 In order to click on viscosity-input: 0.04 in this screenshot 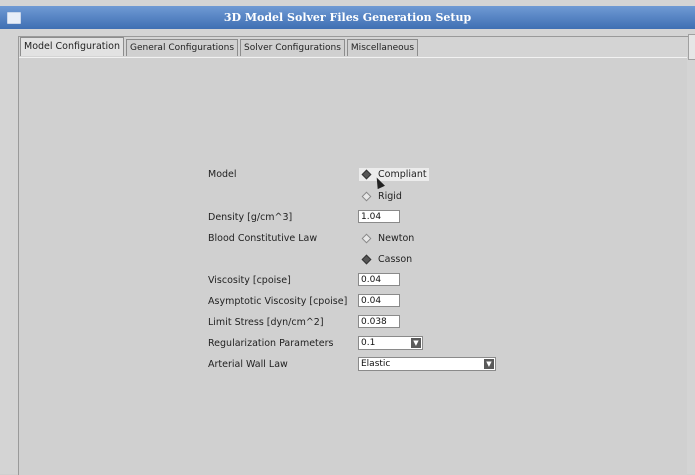, I will do `click(379, 279)`.